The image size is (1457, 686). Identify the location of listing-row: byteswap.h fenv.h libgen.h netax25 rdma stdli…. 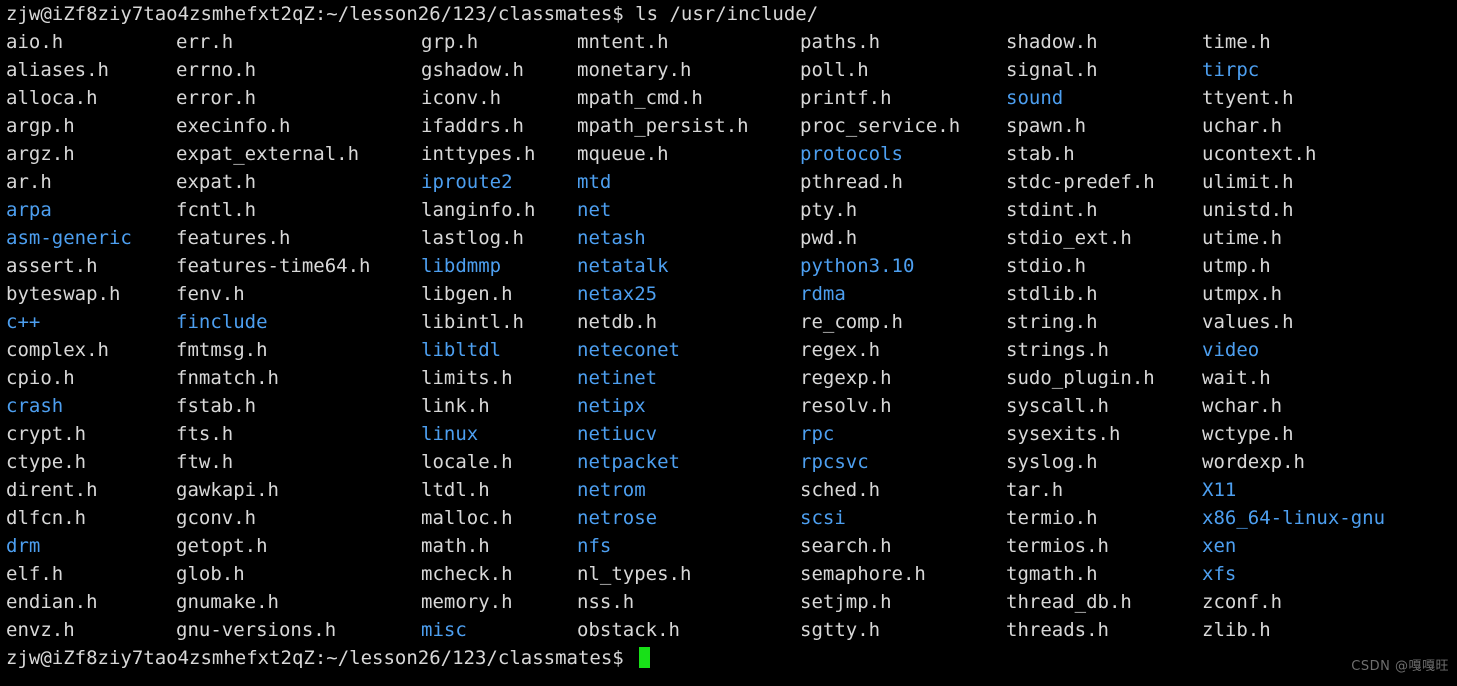
(728, 294).